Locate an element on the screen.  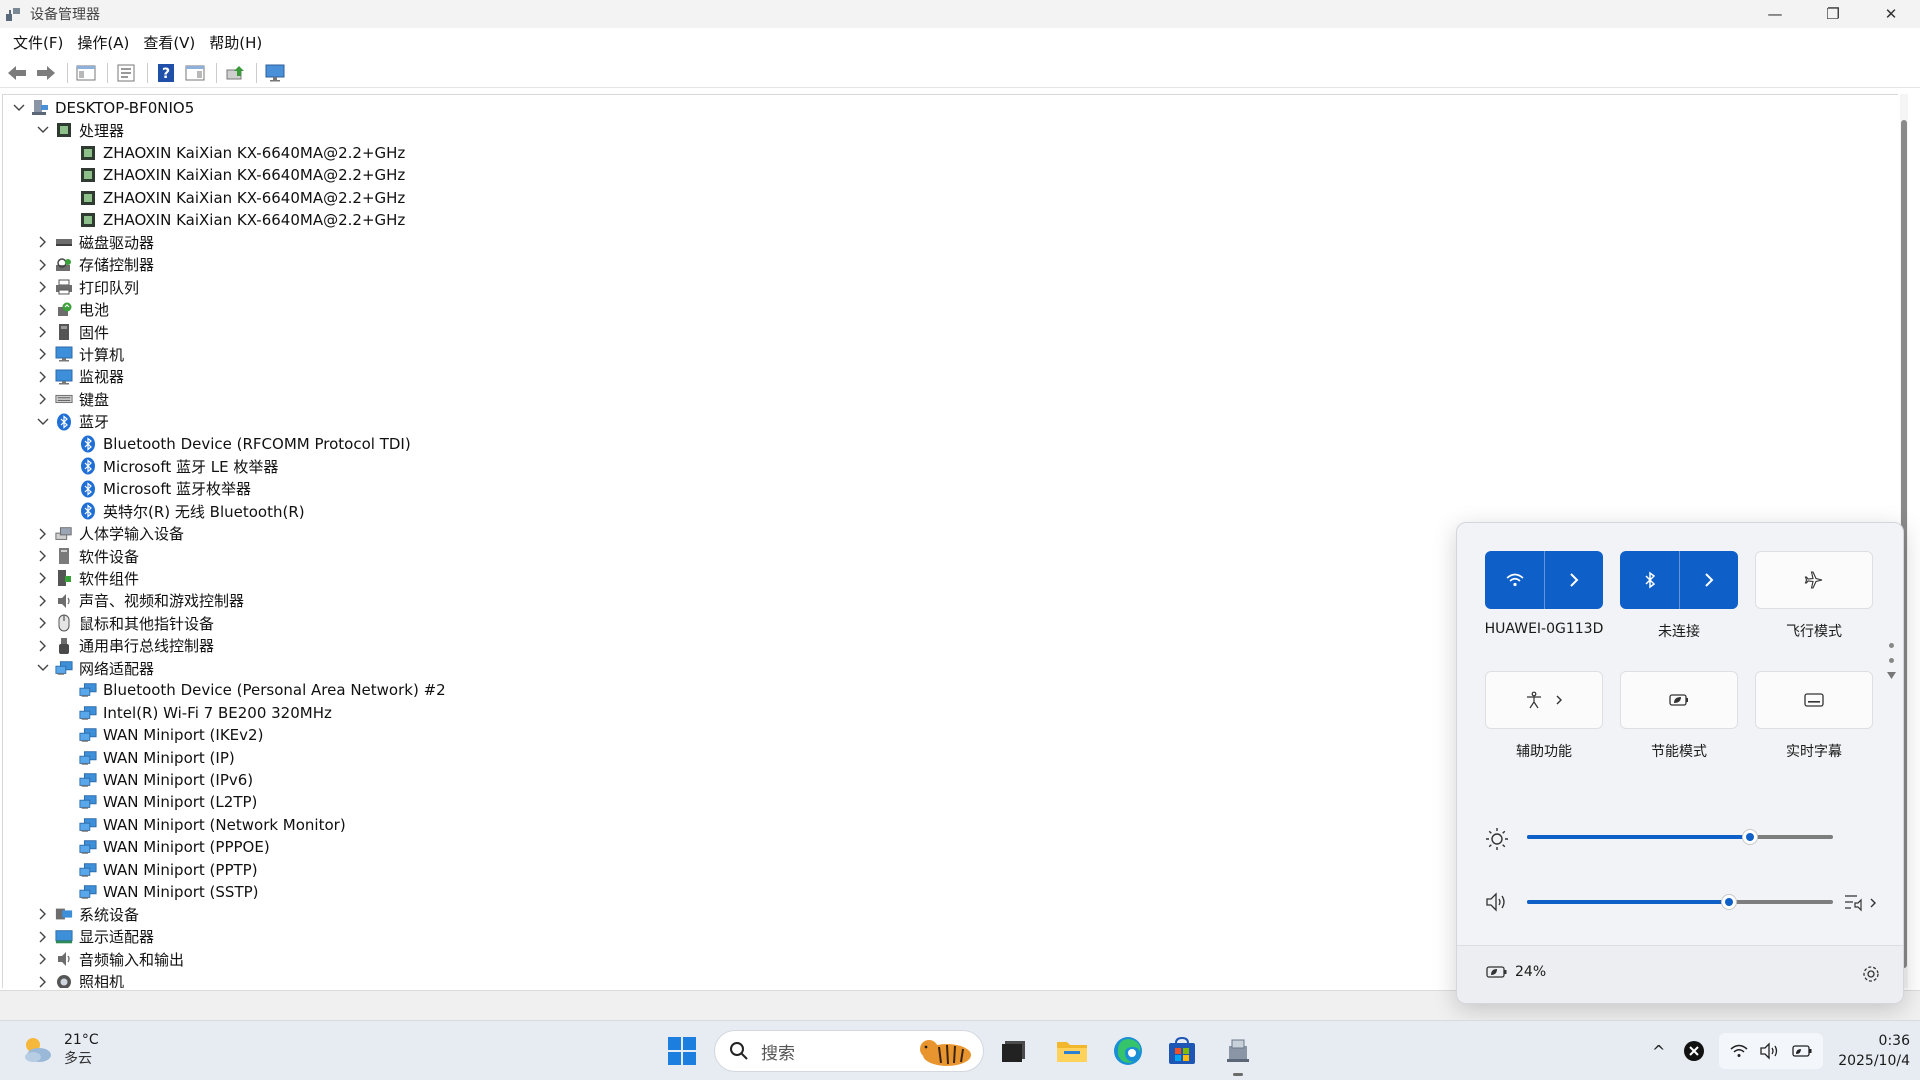
tree-node: 固件 is located at coordinates (72, 332).